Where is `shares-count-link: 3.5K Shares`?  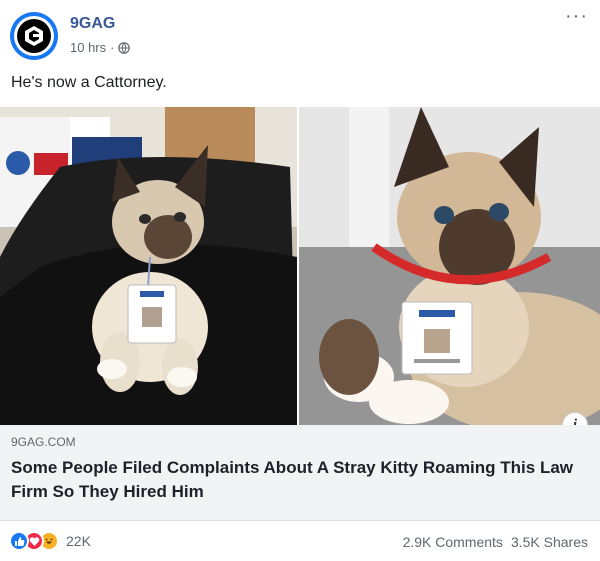
shares-count-link: 3.5K Shares is located at coordinates (549, 542).